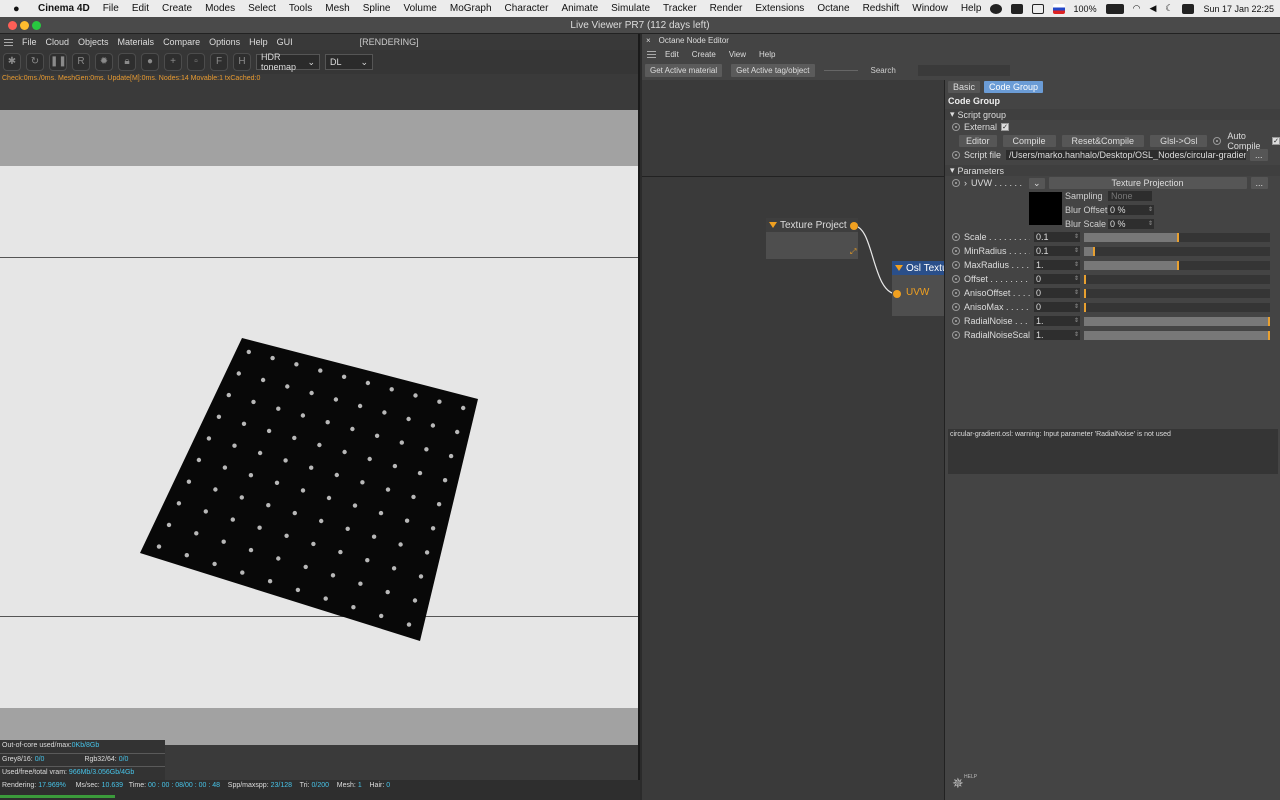 The width and height of the screenshot is (1280, 800). I want to click on menu-help: Help, so click(971, 8).